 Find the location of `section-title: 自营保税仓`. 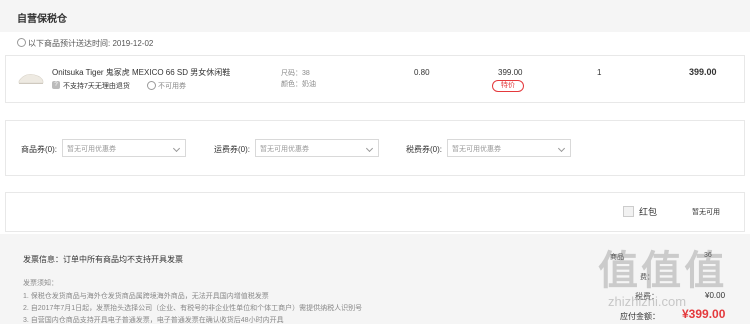

section-title: 自营保税仓 is located at coordinates (42, 19).